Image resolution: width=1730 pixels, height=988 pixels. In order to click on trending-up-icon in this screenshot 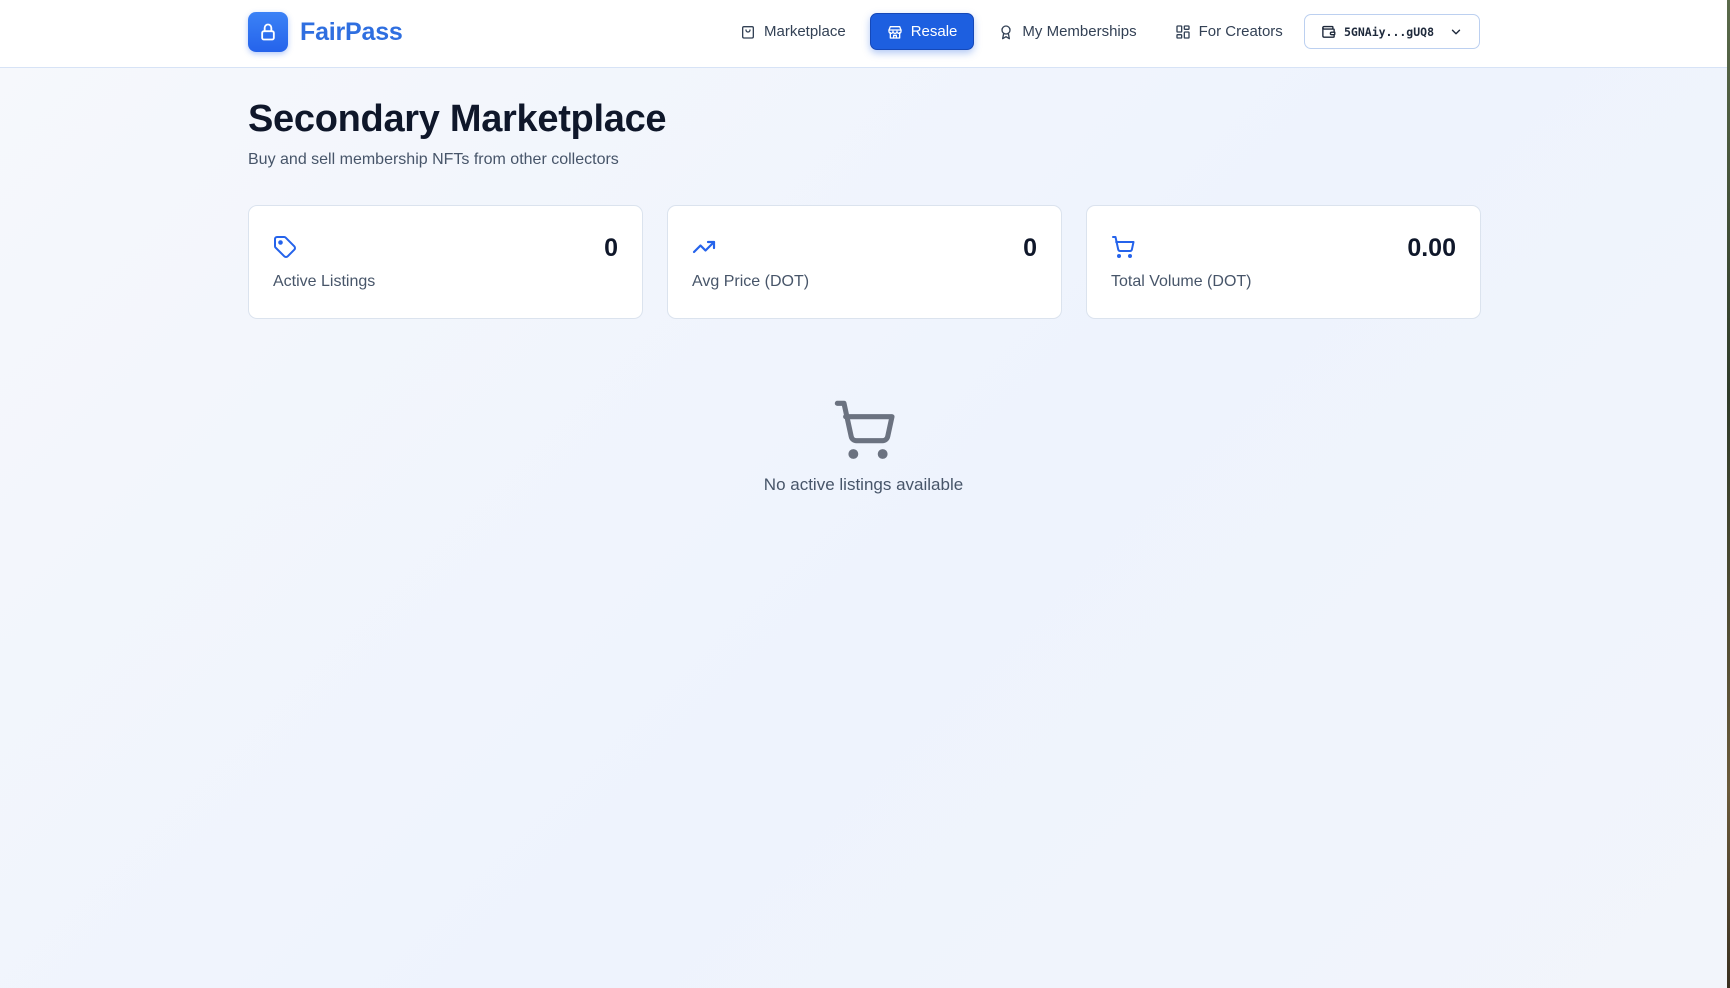, I will do `click(704, 247)`.